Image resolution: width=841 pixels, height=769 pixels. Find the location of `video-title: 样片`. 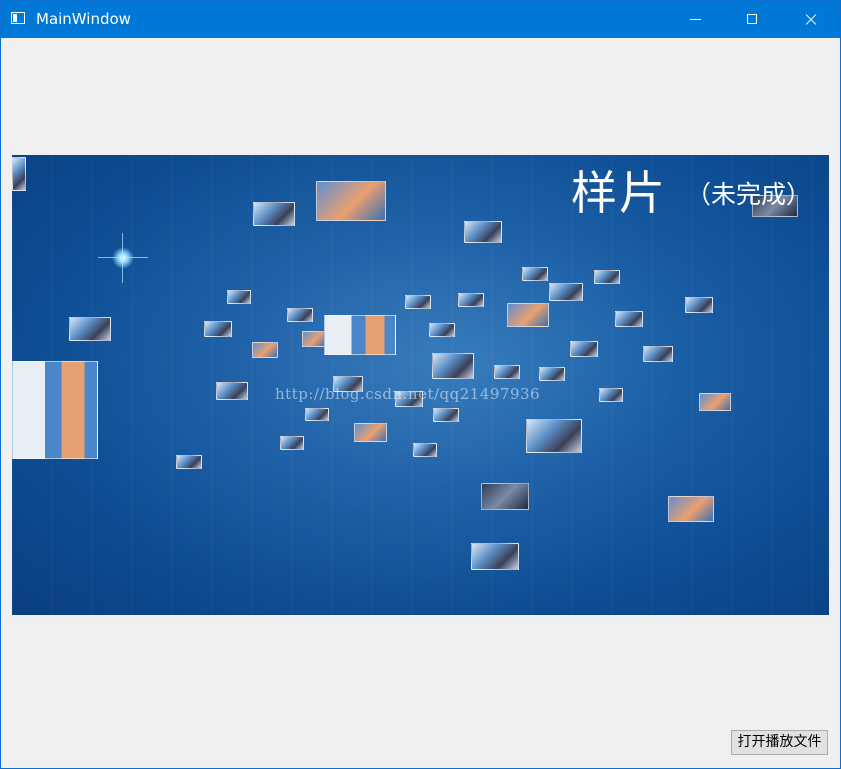

video-title: 样片 is located at coordinates (619, 193).